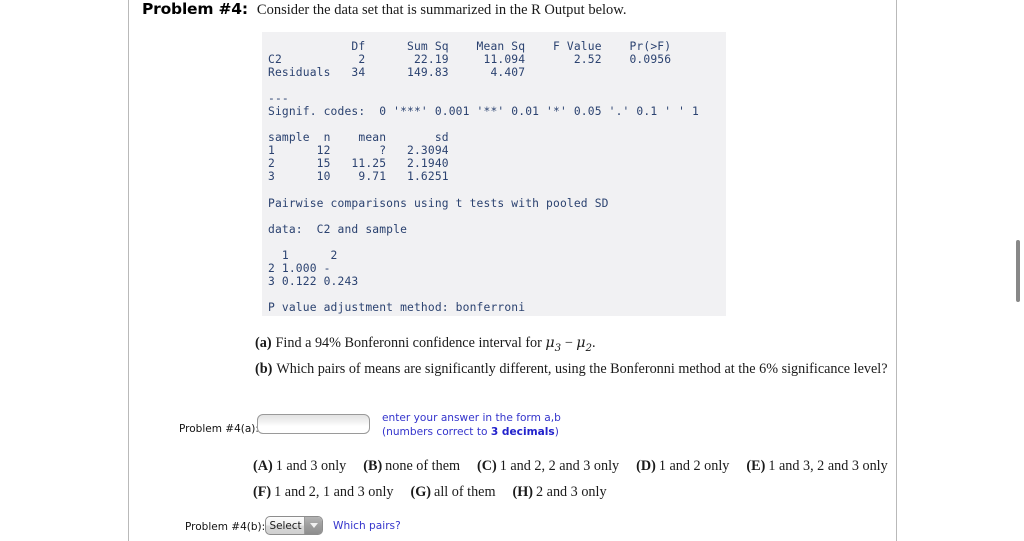 This screenshot has width=1024, height=541. What do you see at coordinates (569, 343) in the screenshot?
I see `part-a-minus: −` at bounding box center [569, 343].